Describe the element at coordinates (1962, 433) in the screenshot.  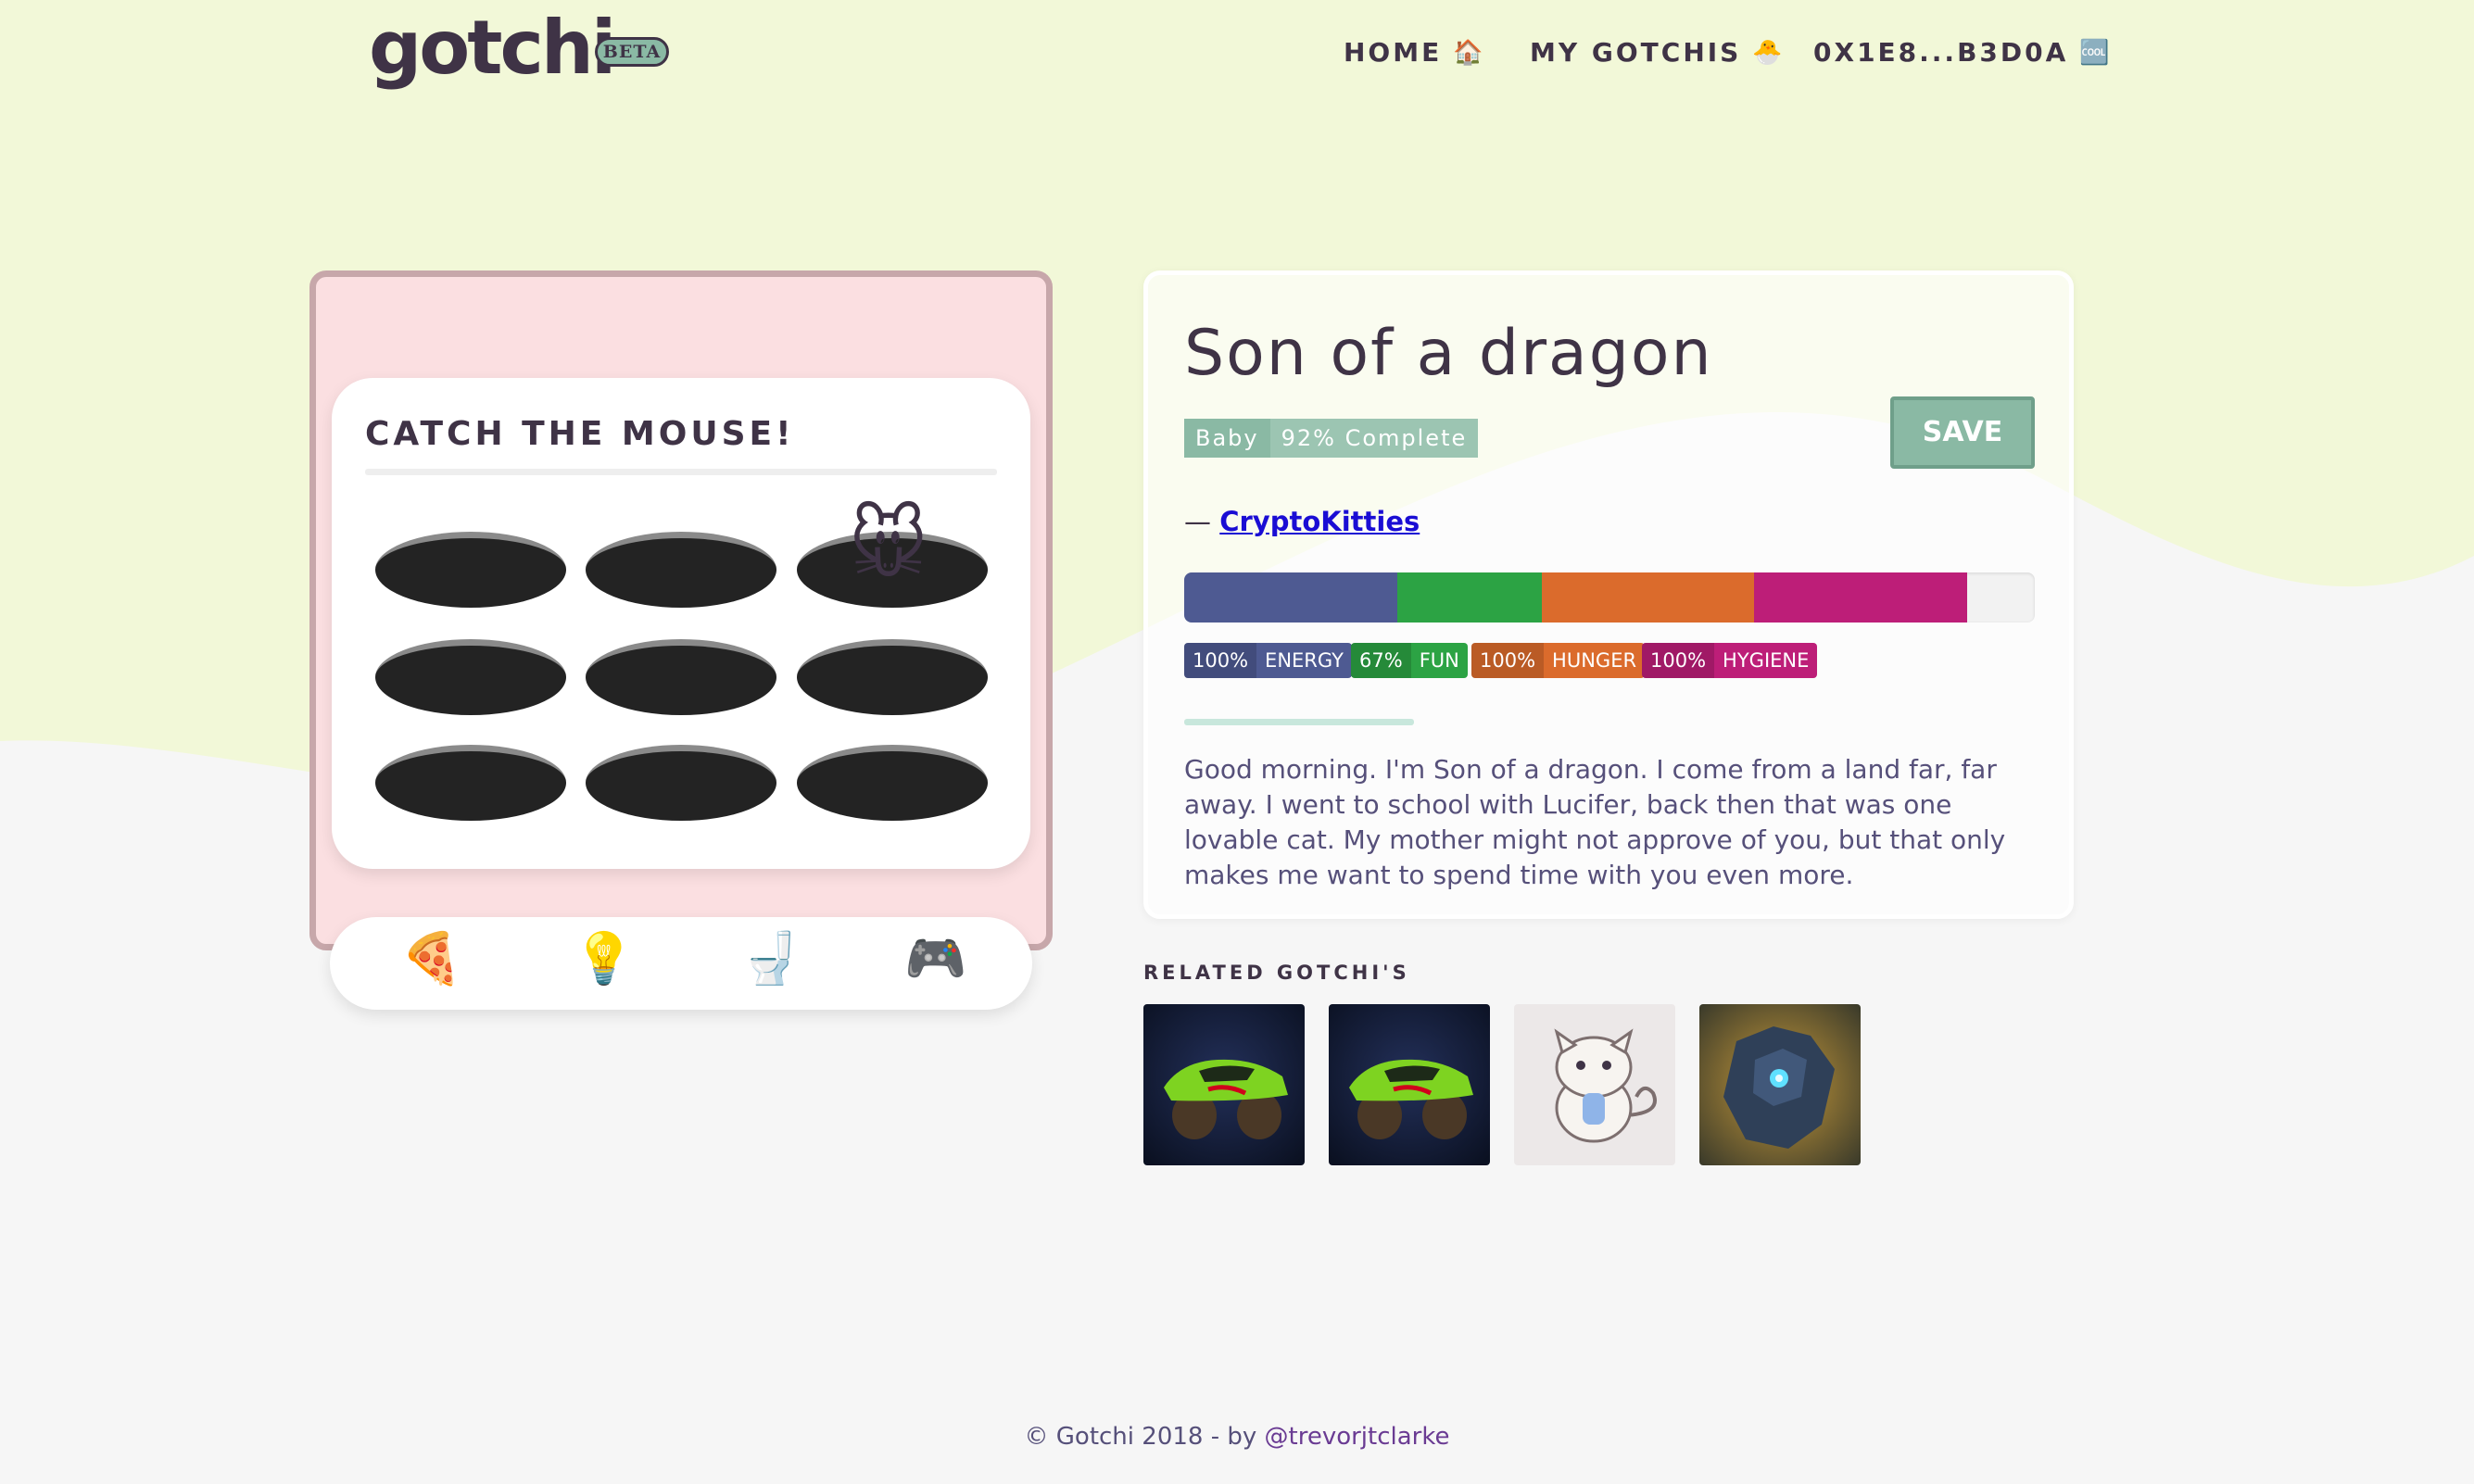
I see `save-button: SAVE` at that location.